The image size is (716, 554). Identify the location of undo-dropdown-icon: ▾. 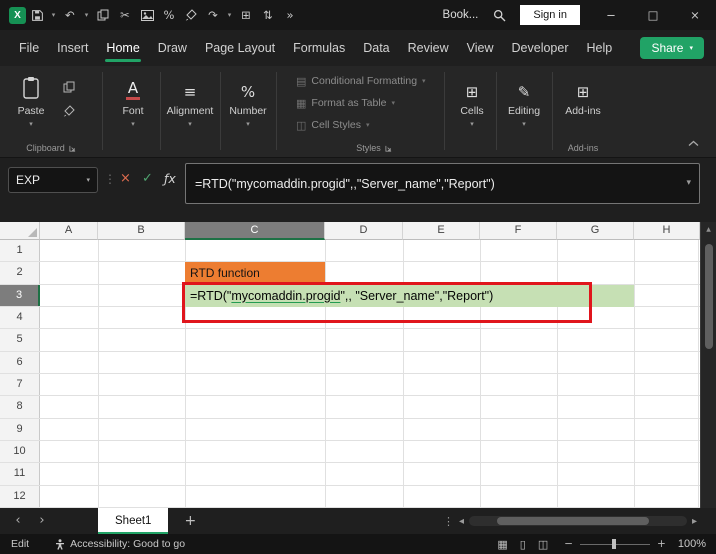
(86, 15).